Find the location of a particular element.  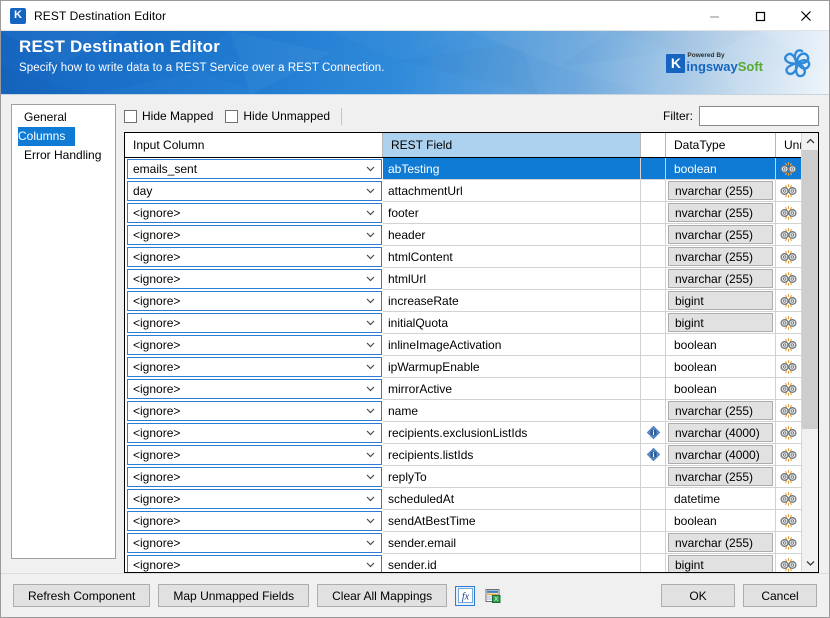

sidebar-item-columns: Columns is located at coordinates (47, 136).